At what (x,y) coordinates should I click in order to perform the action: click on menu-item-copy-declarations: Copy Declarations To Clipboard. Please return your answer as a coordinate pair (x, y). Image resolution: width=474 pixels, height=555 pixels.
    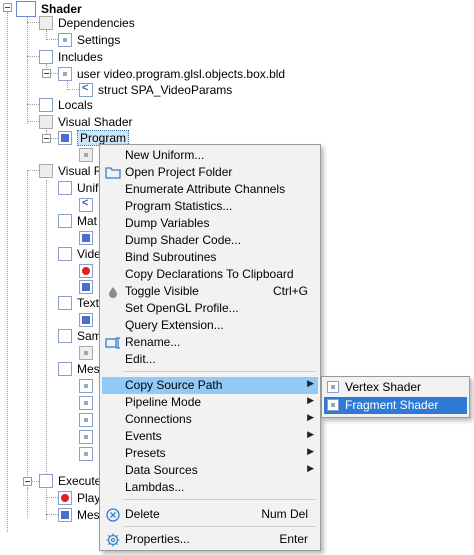
    Looking at the image, I should click on (210, 274).